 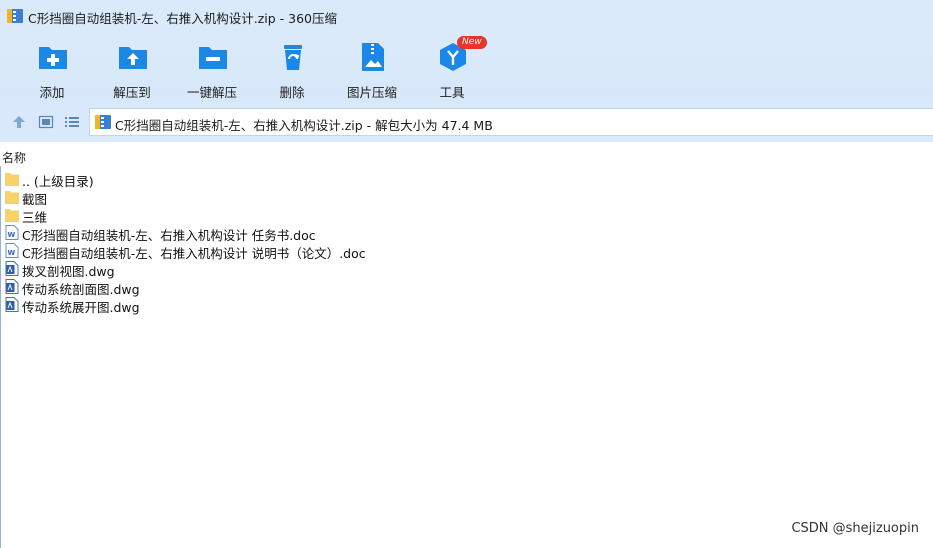 I want to click on list-item-doc: W C形挡圈自动组装机-左、右推入机构设计 任务书.doc, so click(x=305, y=233).